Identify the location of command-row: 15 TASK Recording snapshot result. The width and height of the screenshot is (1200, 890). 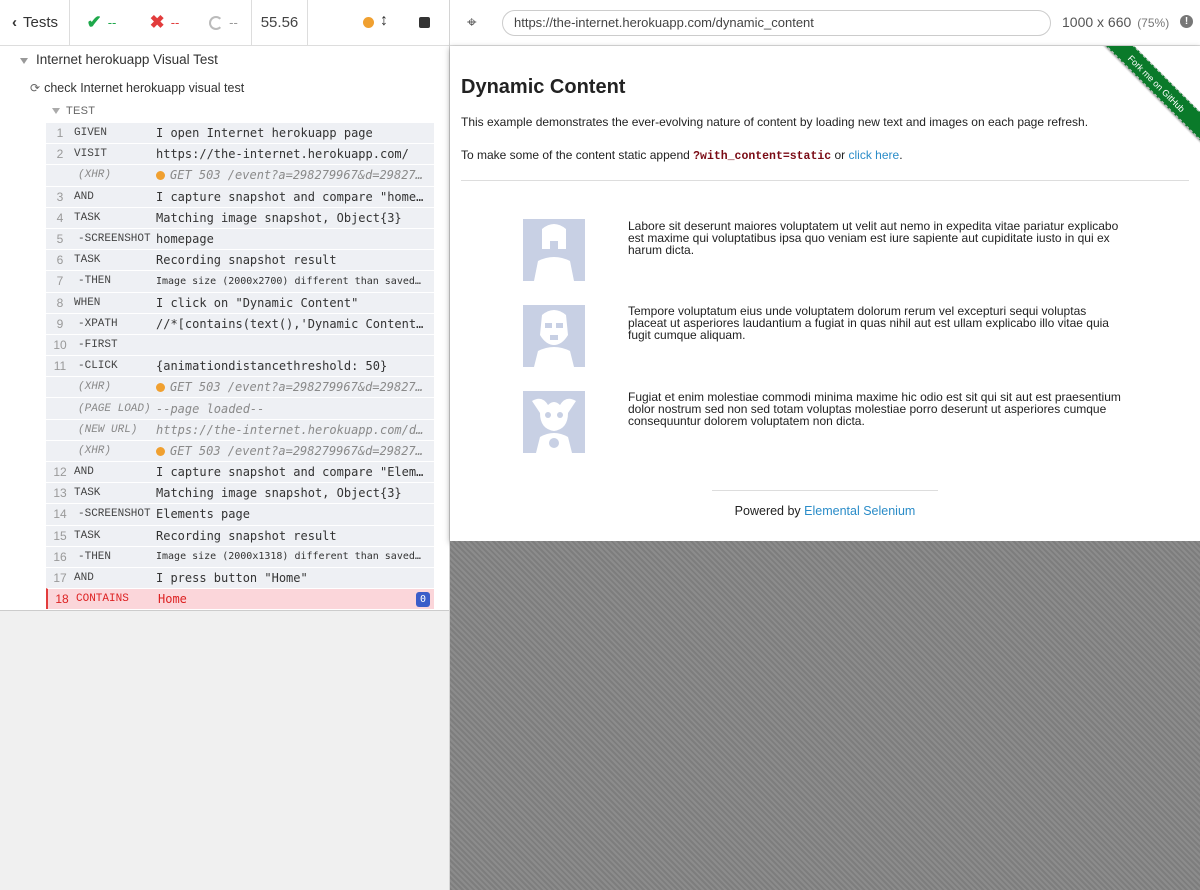
(240, 535).